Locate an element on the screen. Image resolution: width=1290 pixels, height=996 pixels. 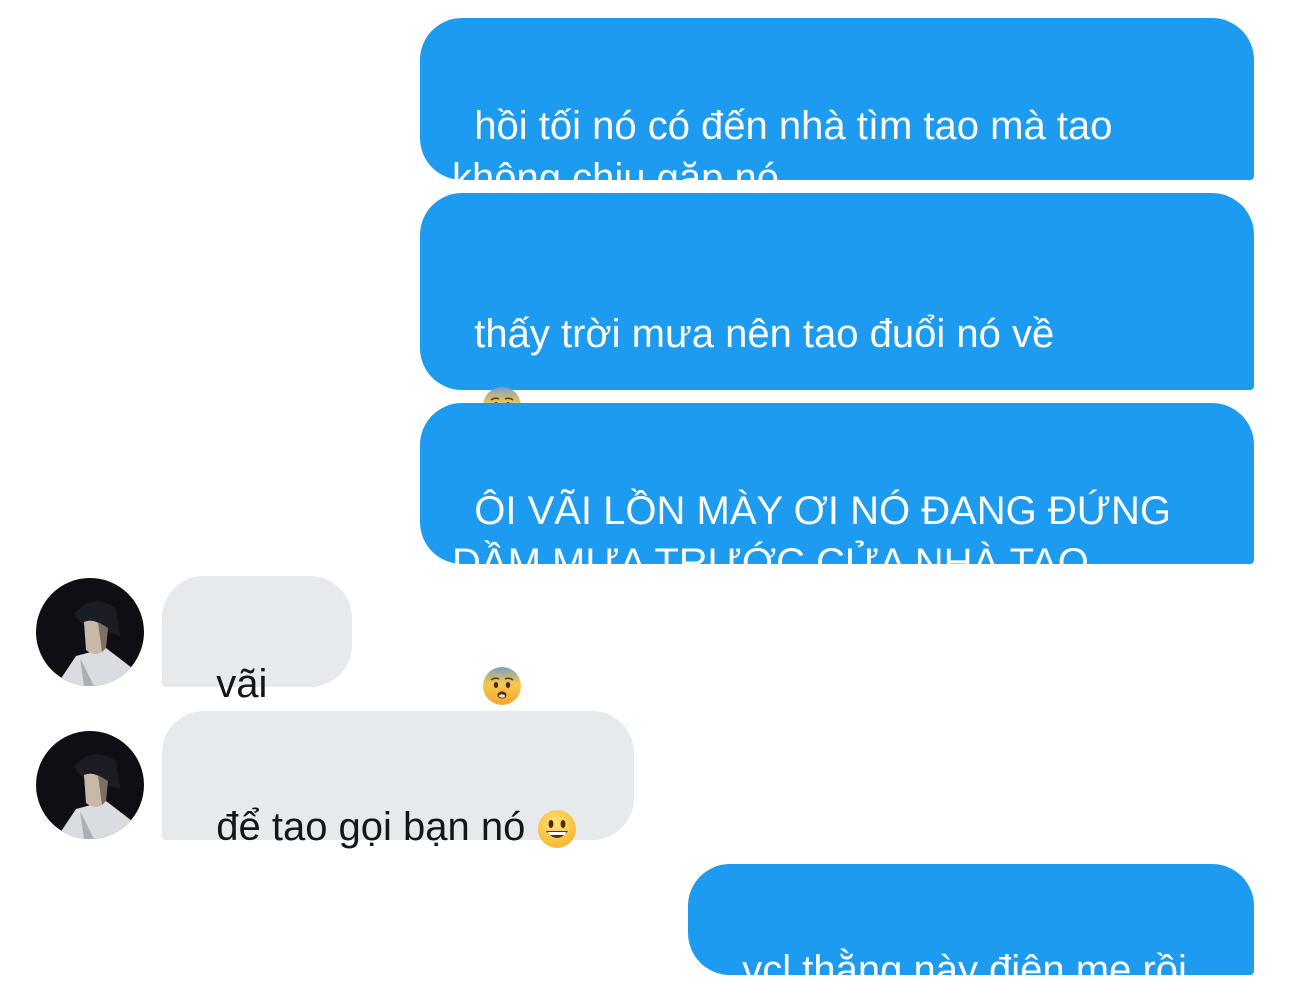
message-text: vcl thằng này điên mẹ rồi is located at coordinates (964, 970).